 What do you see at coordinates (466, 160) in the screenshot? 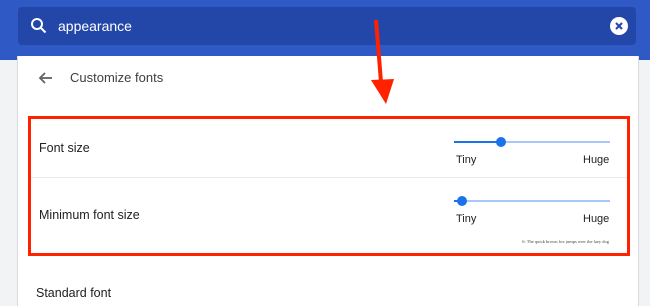
I see `font-size-min-label: Tiny` at bounding box center [466, 160].